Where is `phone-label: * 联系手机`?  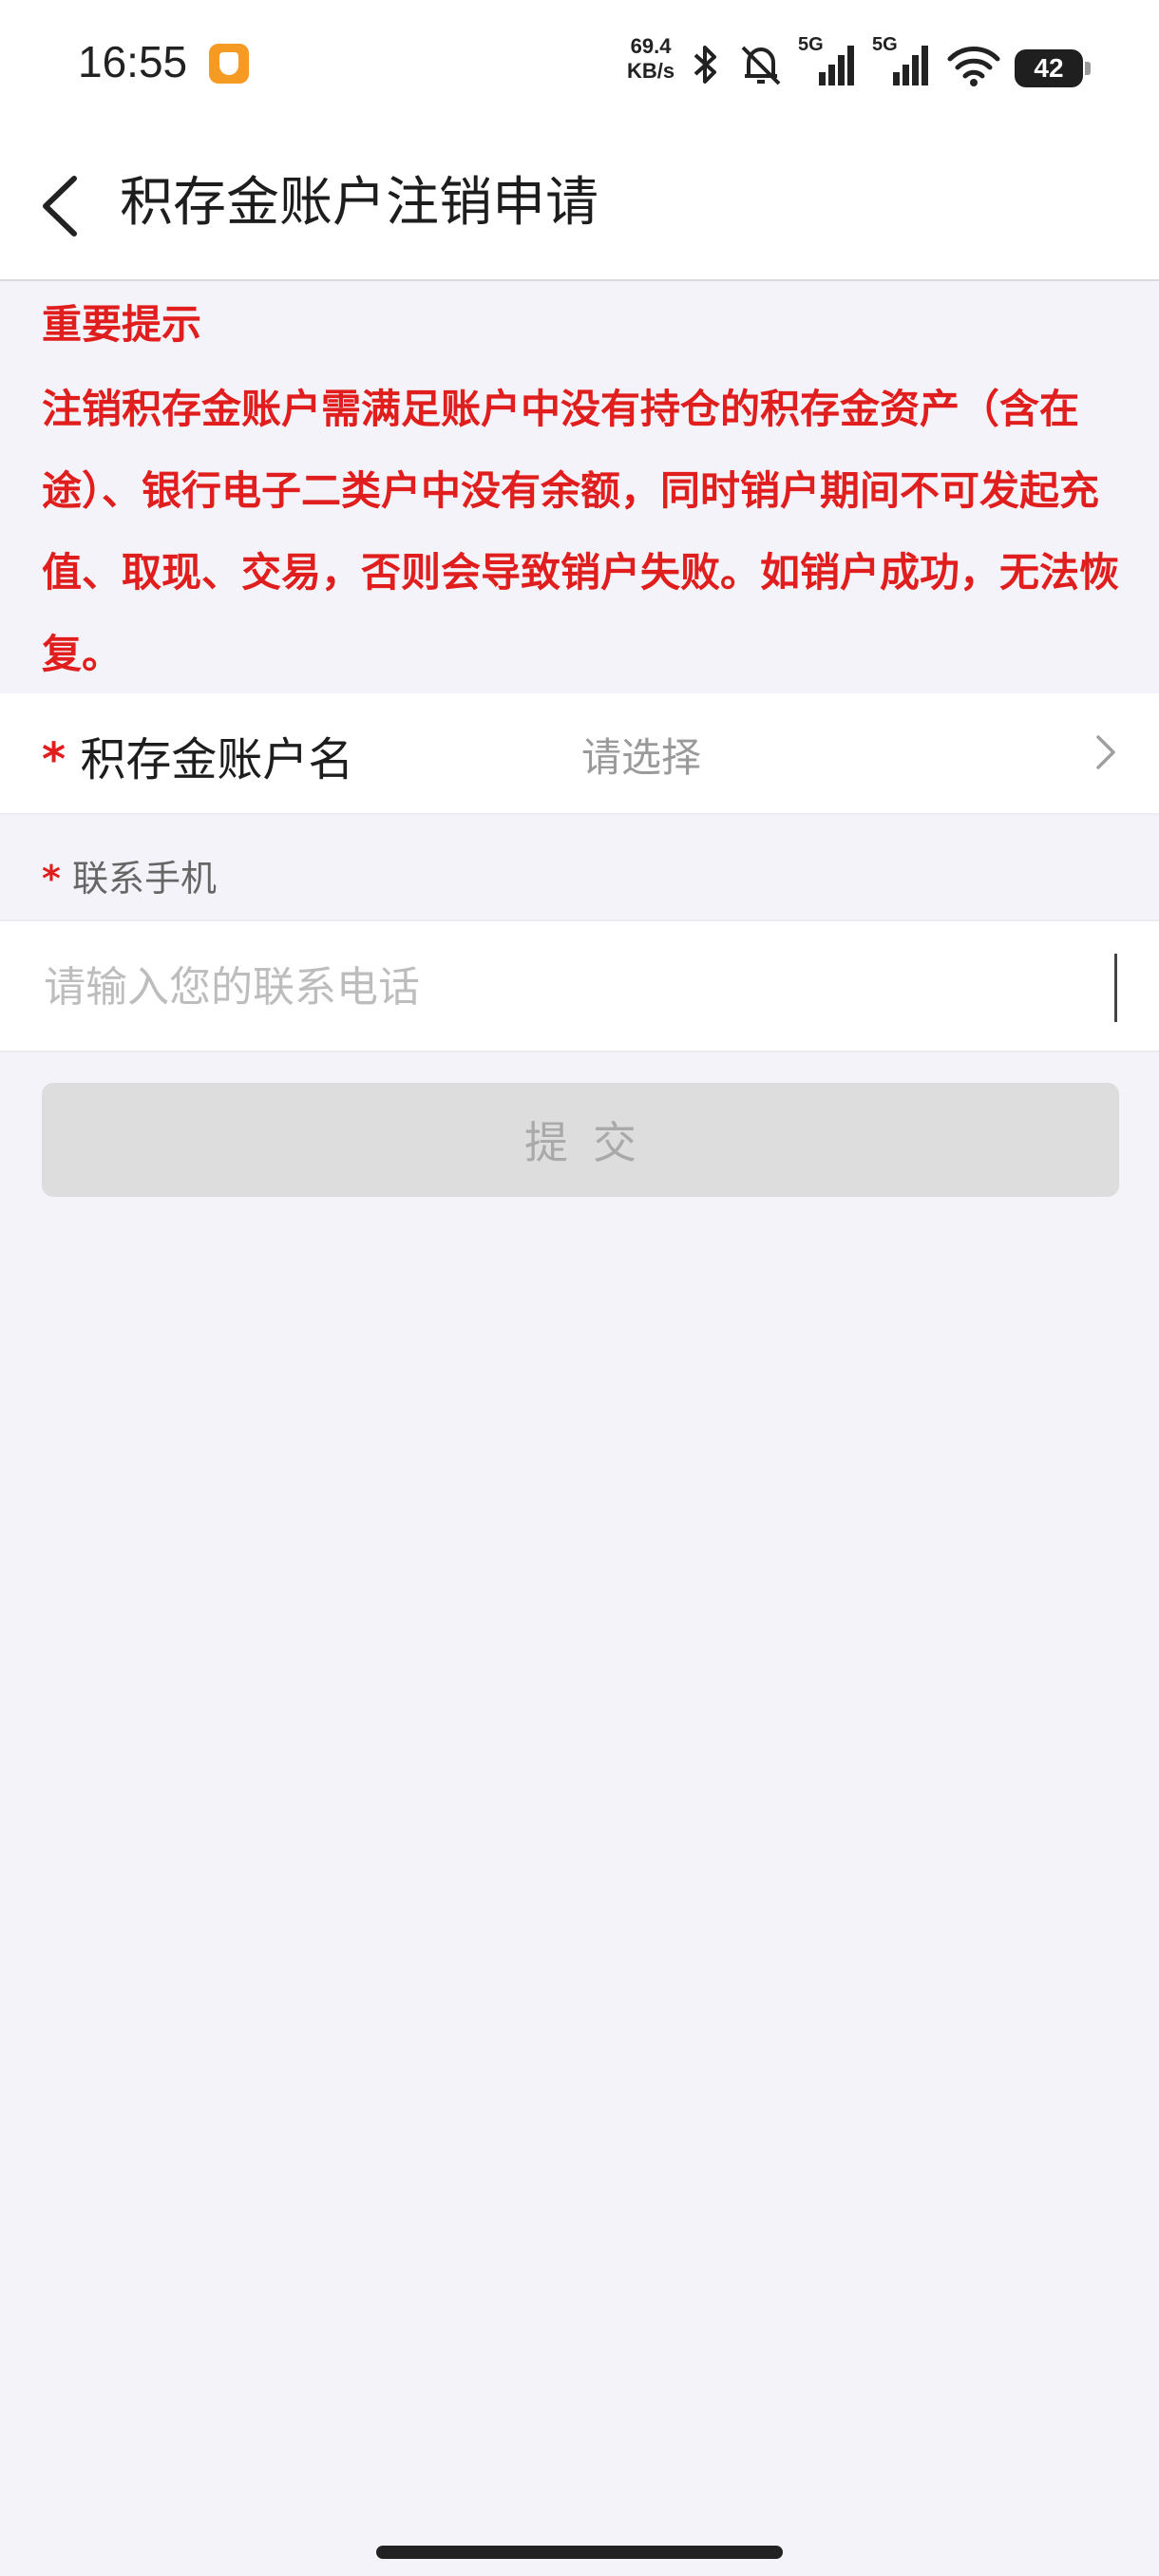 phone-label: * 联系手机 is located at coordinates (129, 875).